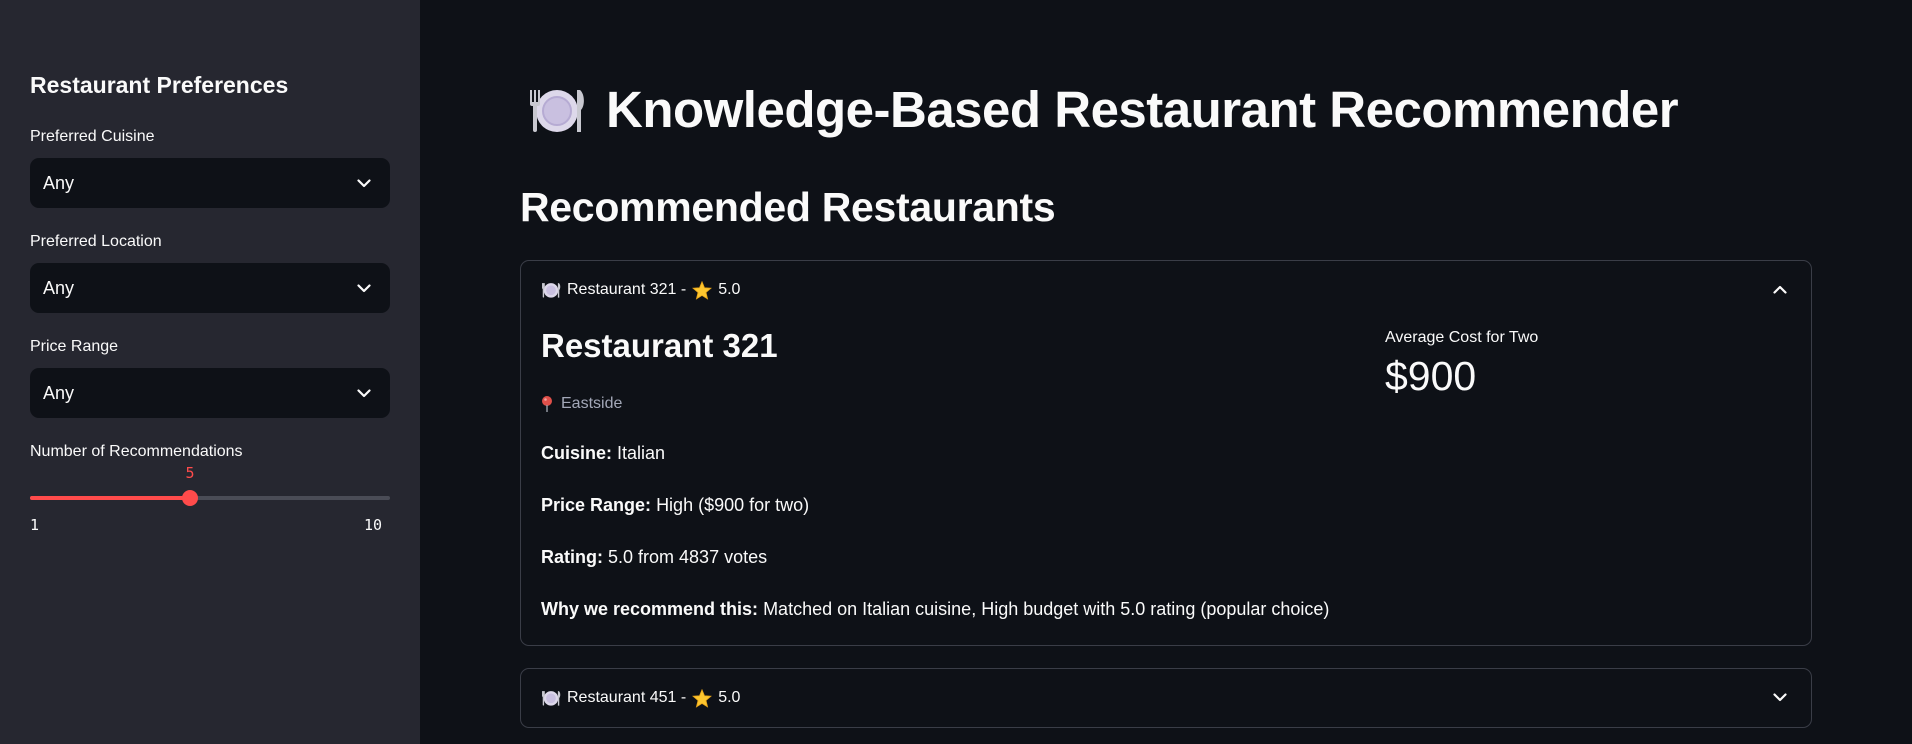 This screenshot has height=744, width=1912. Describe the element at coordinates (592, 403) in the screenshot. I see `restaurant-location-text: Eastside` at that location.